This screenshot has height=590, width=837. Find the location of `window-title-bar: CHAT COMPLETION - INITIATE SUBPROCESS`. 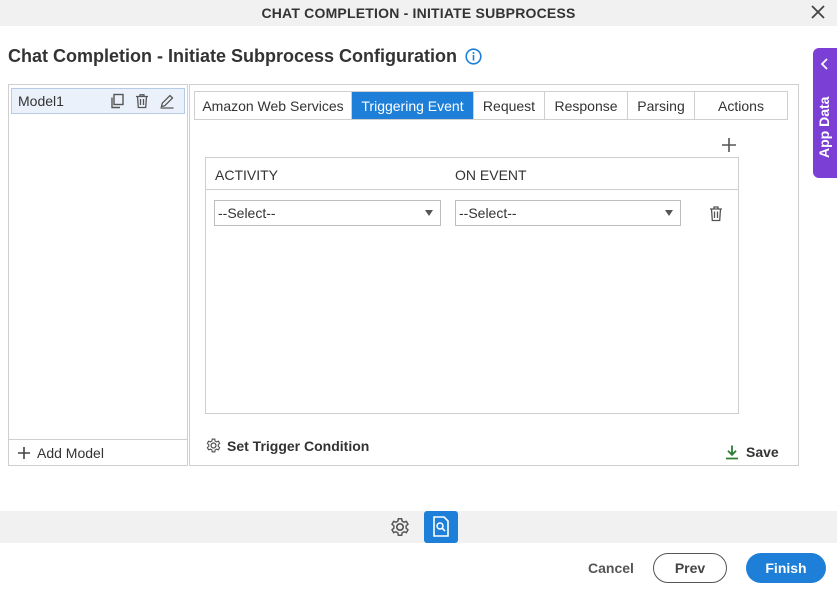

window-title-bar: CHAT COMPLETION - INITIATE SUBPROCESS is located at coordinates (418, 13).